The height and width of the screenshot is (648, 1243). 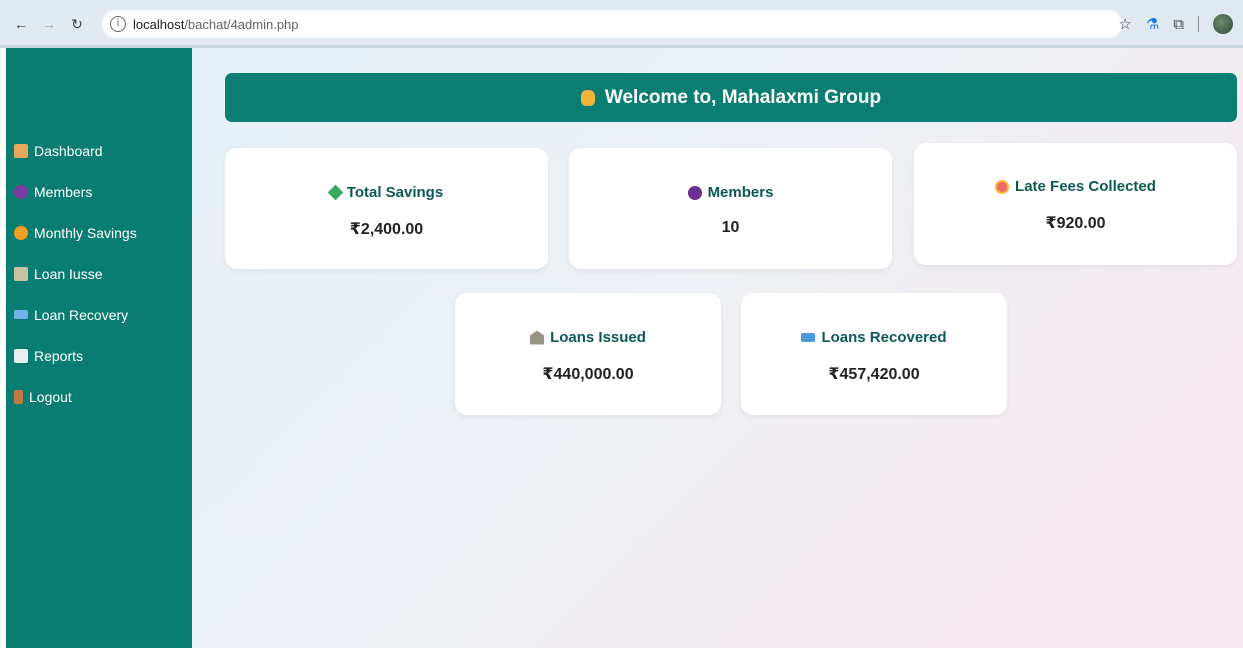 I want to click on loans-issued-value: ₹440,000.00, so click(x=588, y=374).